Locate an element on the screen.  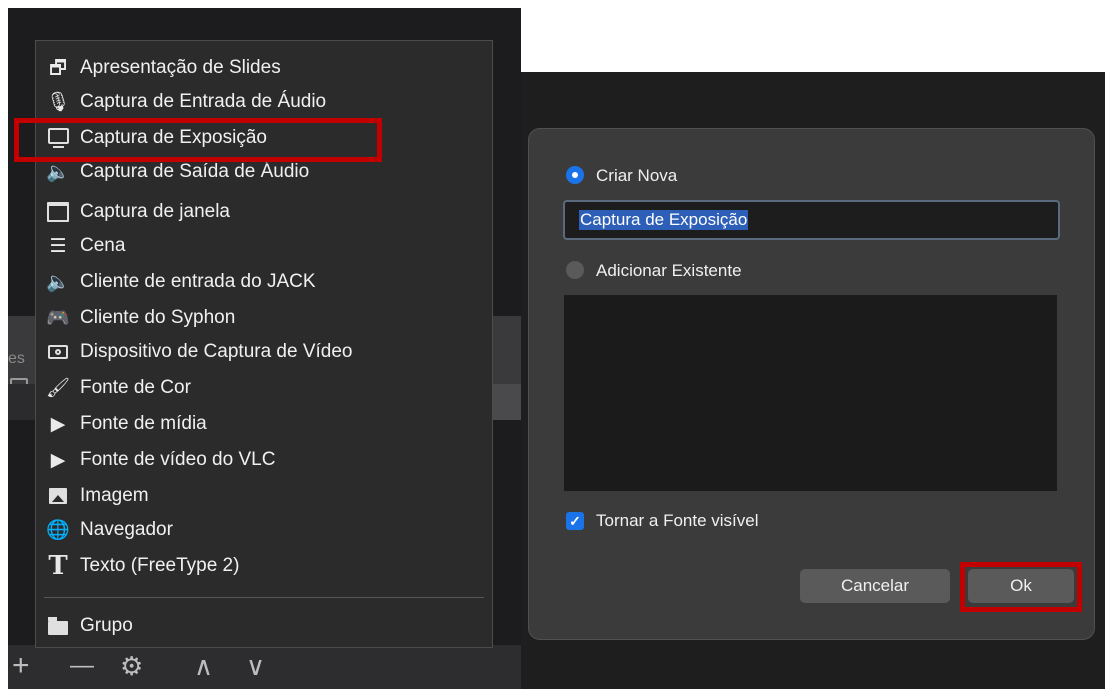
highlight-box-display-capture is located at coordinates (198, 140).